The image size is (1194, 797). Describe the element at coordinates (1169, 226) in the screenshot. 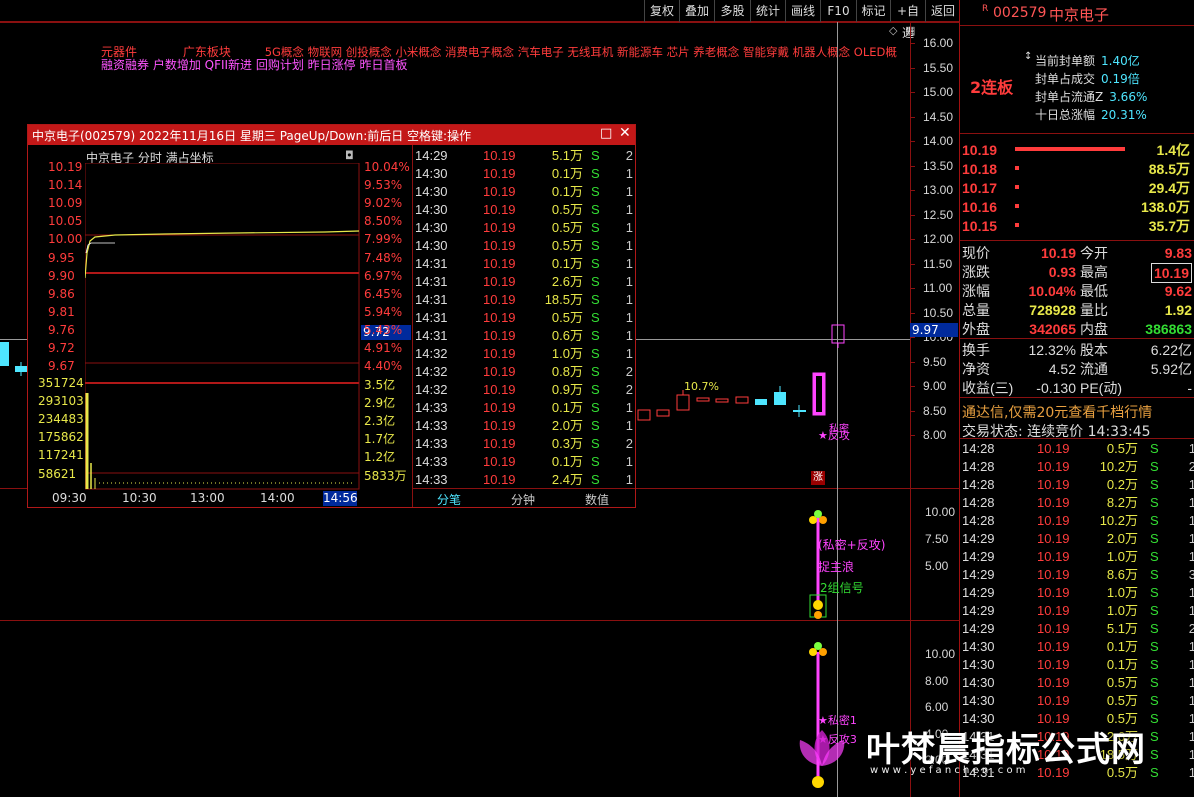

I see `book-volume: 35.7万` at that location.